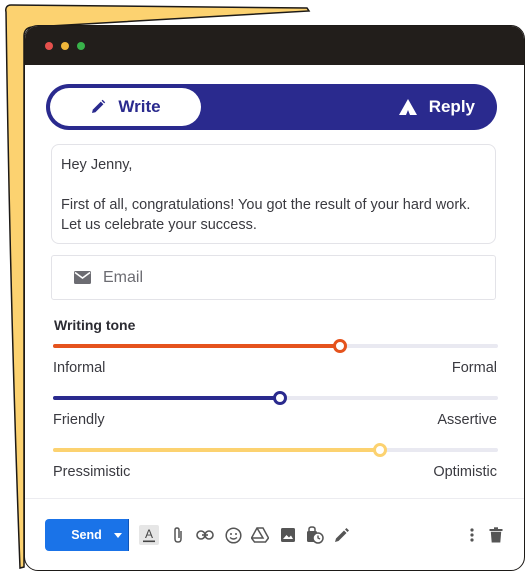  What do you see at coordinates (178, 535) in the screenshot?
I see `attachment-icon` at bounding box center [178, 535].